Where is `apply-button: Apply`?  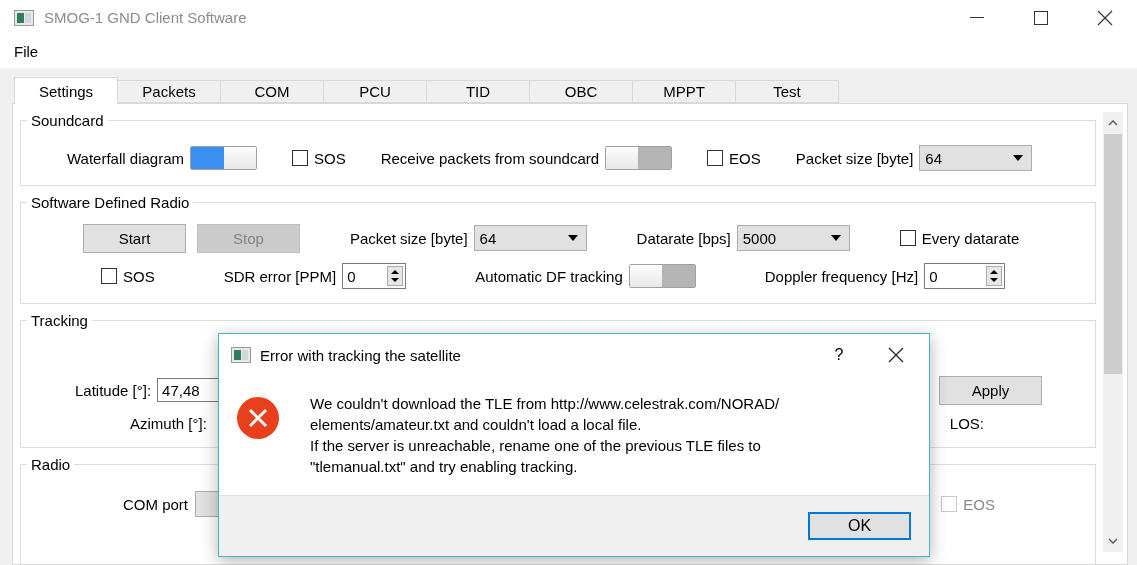 apply-button: Apply is located at coordinates (990, 390).